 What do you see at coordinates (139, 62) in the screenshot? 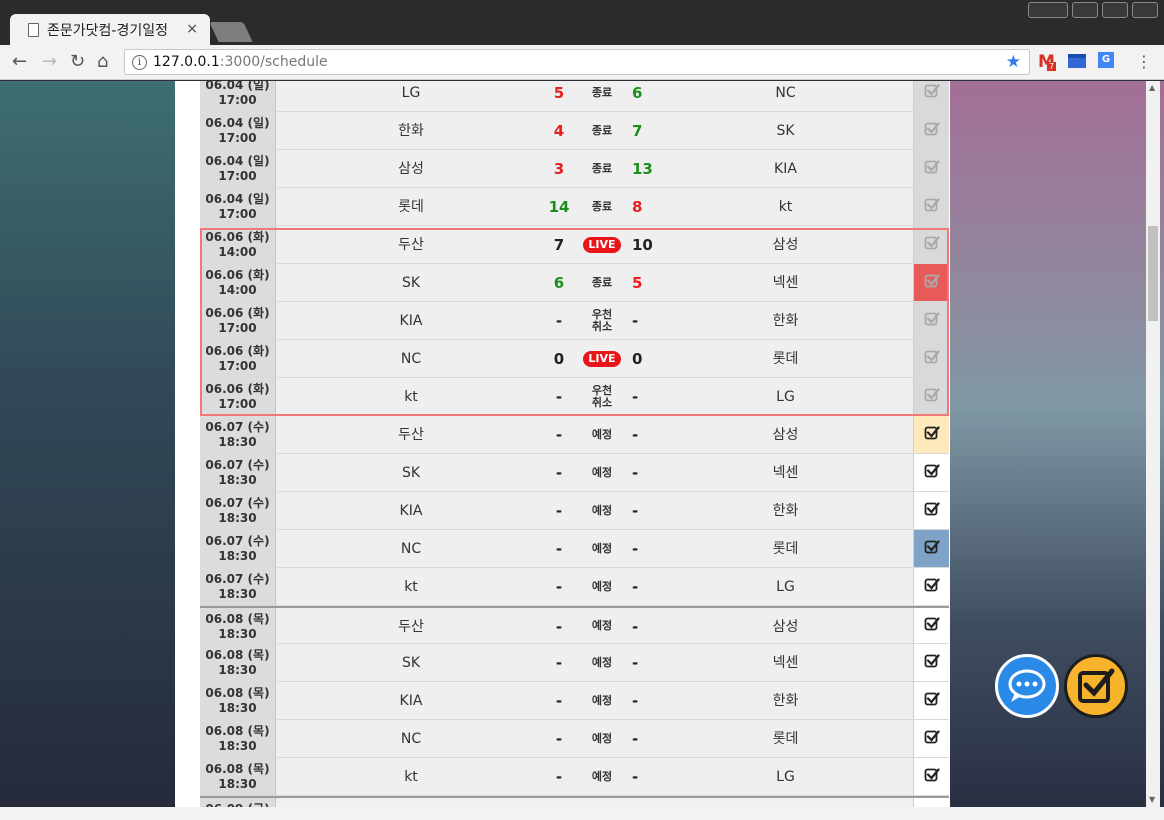
I see `info-icon: i` at bounding box center [139, 62].